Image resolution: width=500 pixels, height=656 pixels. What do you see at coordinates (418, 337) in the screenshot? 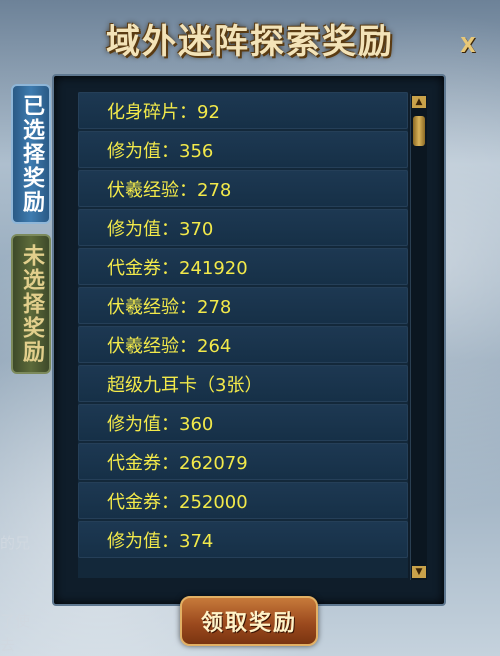
I see `reward-scrollbar: ▲ ▼` at bounding box center [418, 337].